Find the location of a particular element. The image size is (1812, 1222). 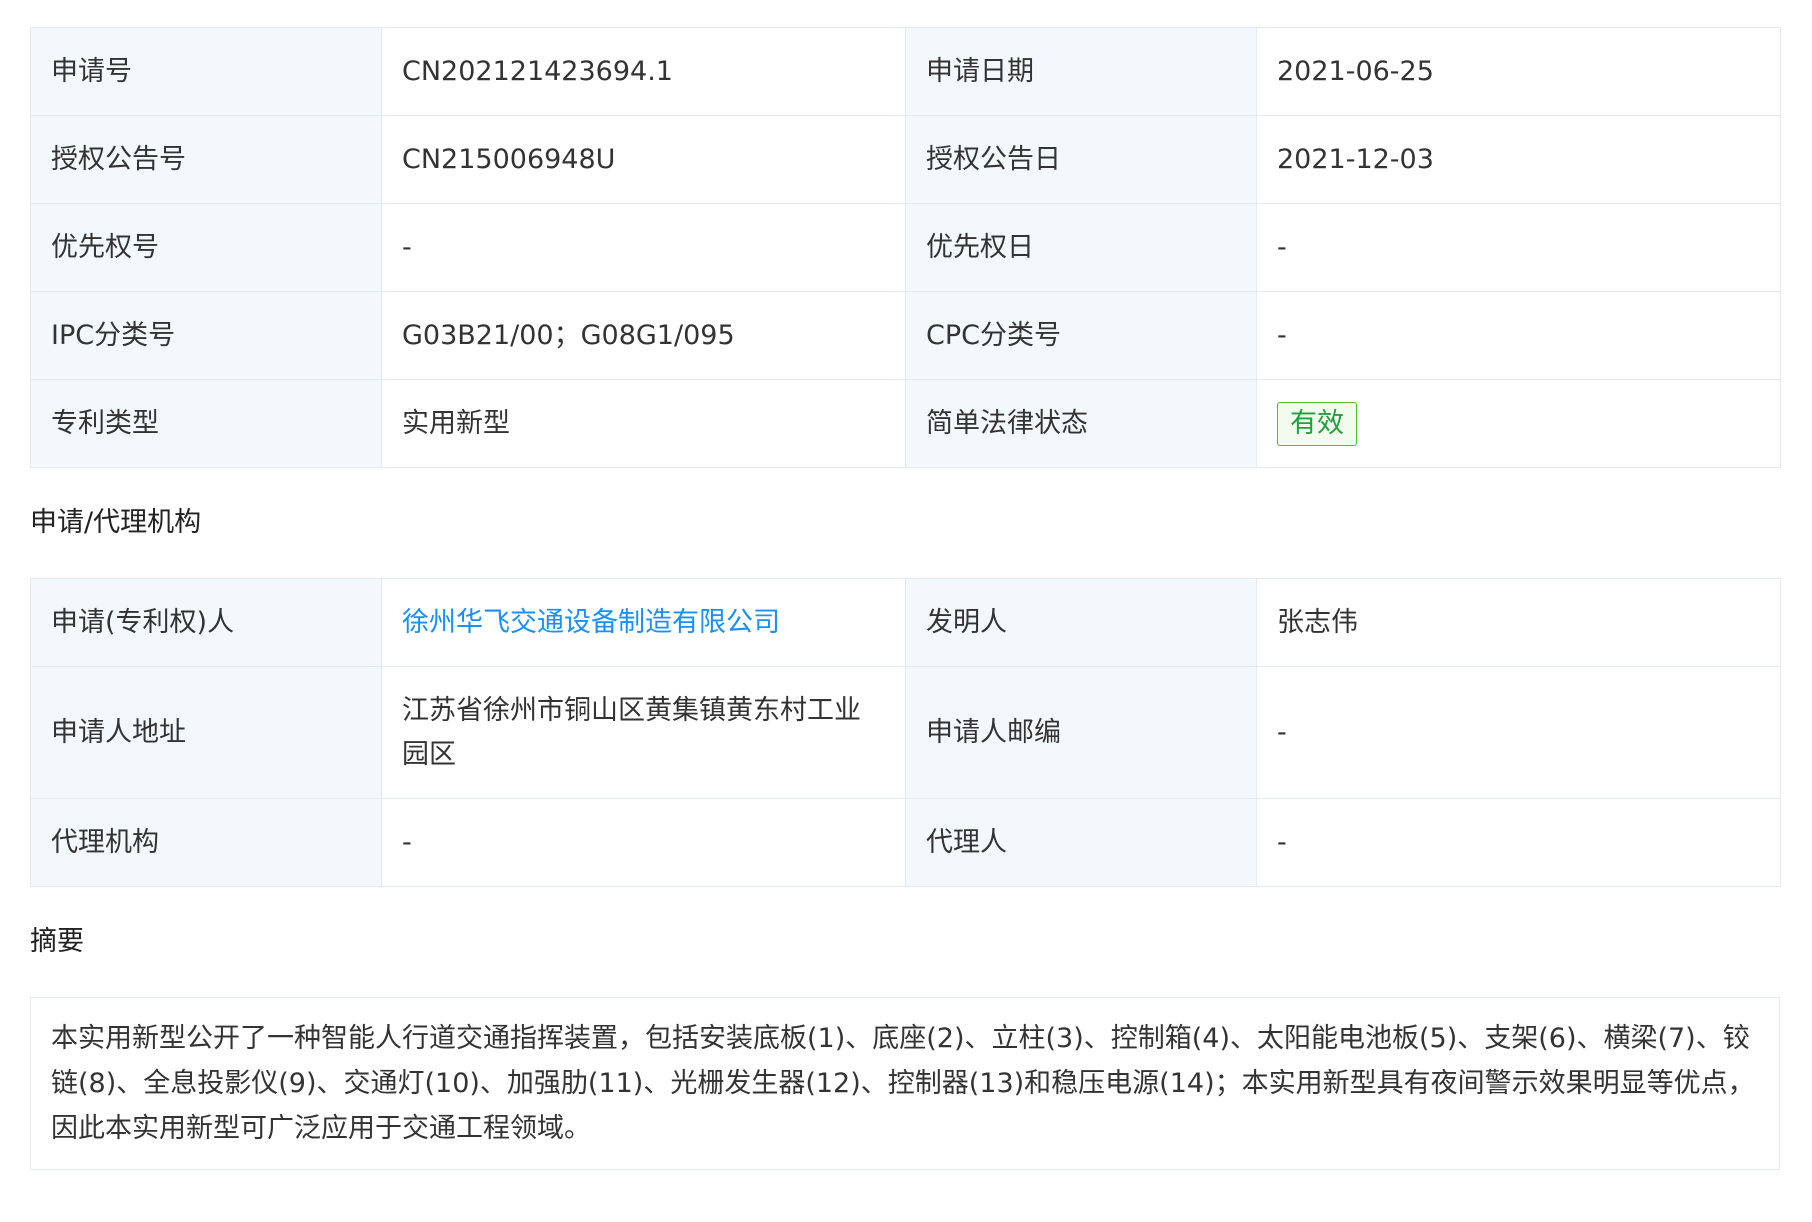

agency-value: - is located at coordinates (643, 842).